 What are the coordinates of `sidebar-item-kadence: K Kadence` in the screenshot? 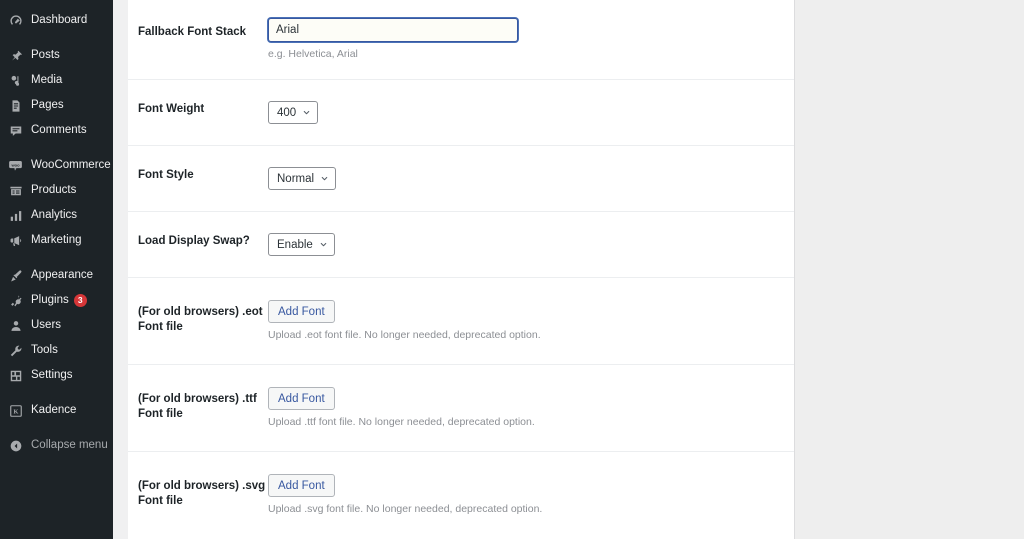 It's located at (56, 410).